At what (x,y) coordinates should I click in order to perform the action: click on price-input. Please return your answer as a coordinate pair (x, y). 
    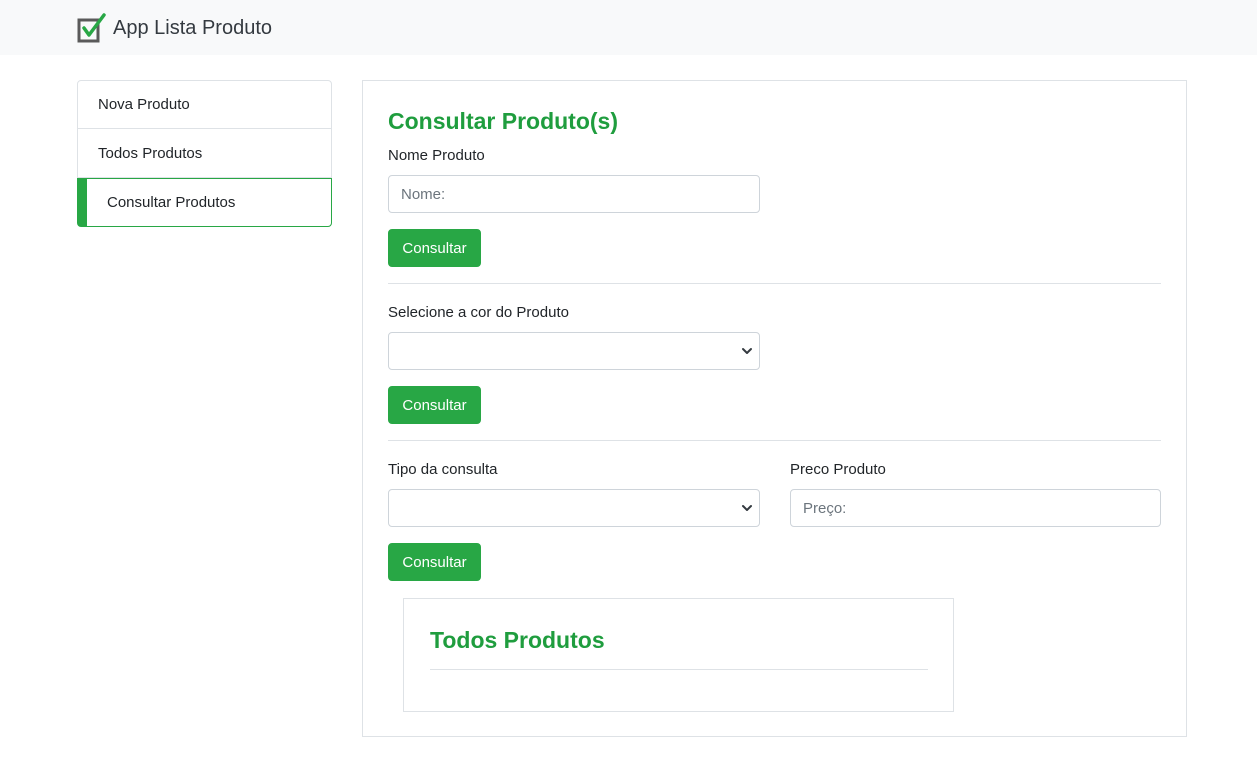
    Looking at the image, I should click on (975, 508).